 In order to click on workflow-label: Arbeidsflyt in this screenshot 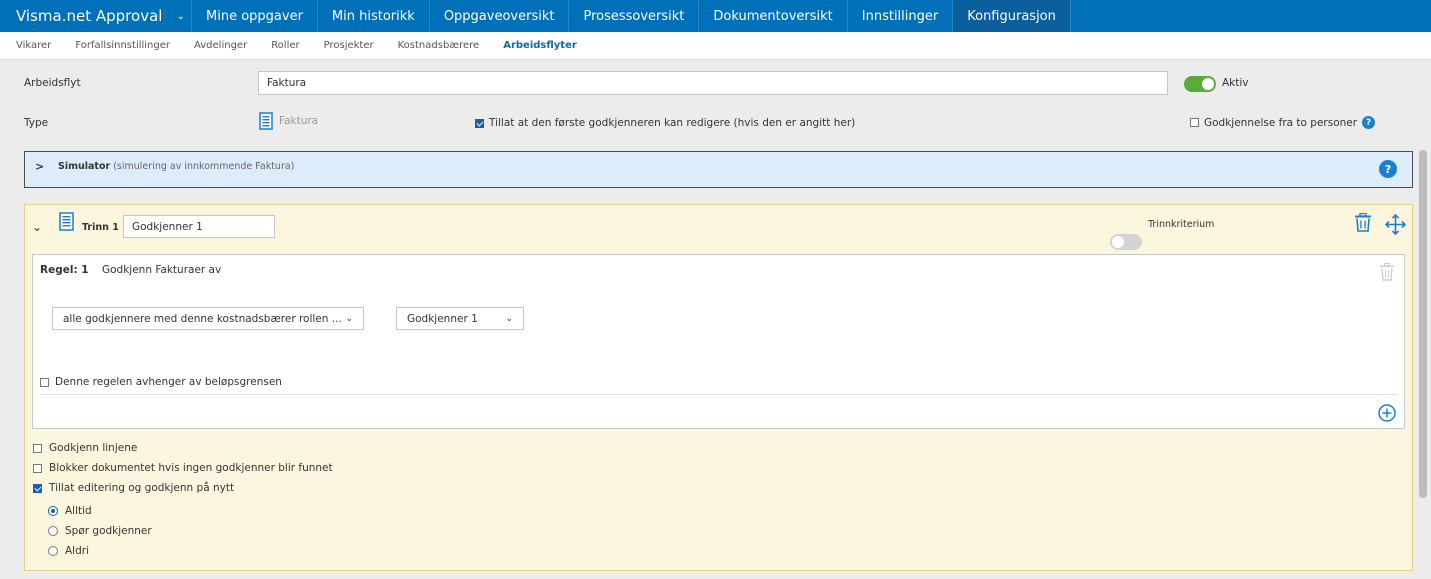, I will do `click(52, 83)`.